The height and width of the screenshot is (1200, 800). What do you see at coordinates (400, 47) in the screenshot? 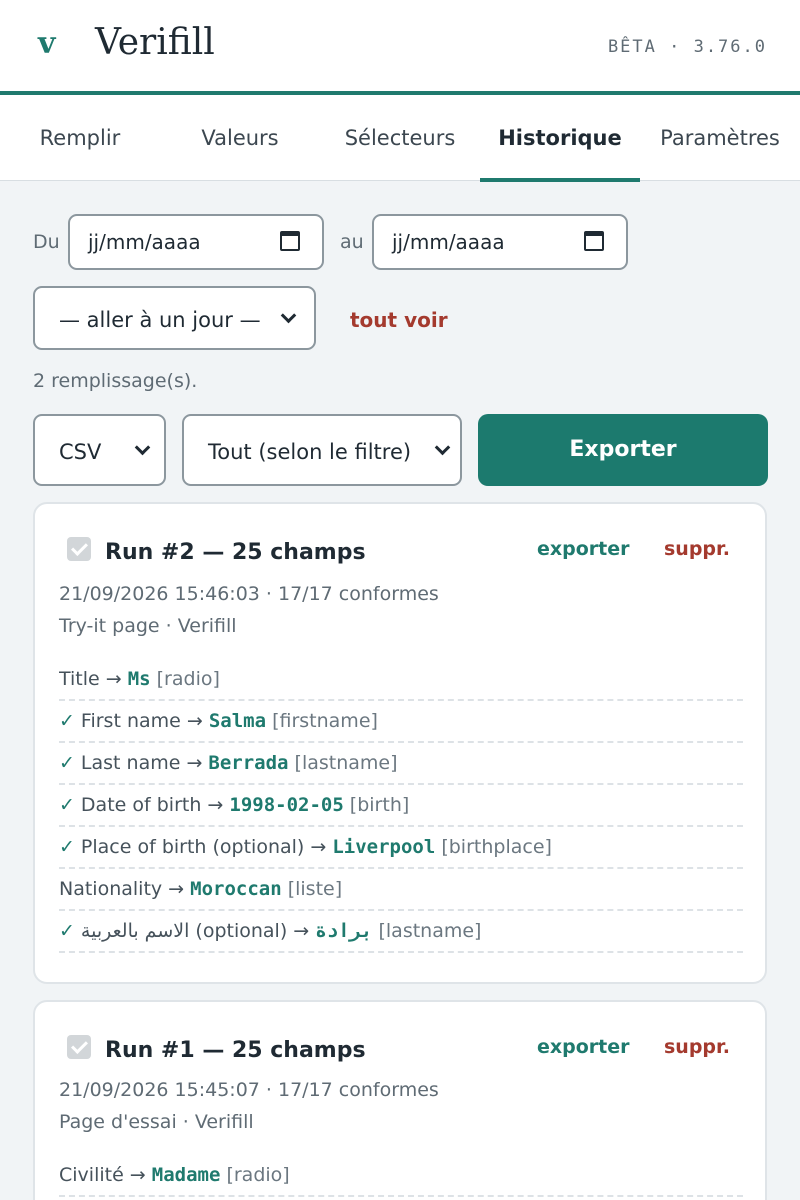
I see `app-header: v Verifill BÊTA · 3.76.0` at bounding box center [400, 47].